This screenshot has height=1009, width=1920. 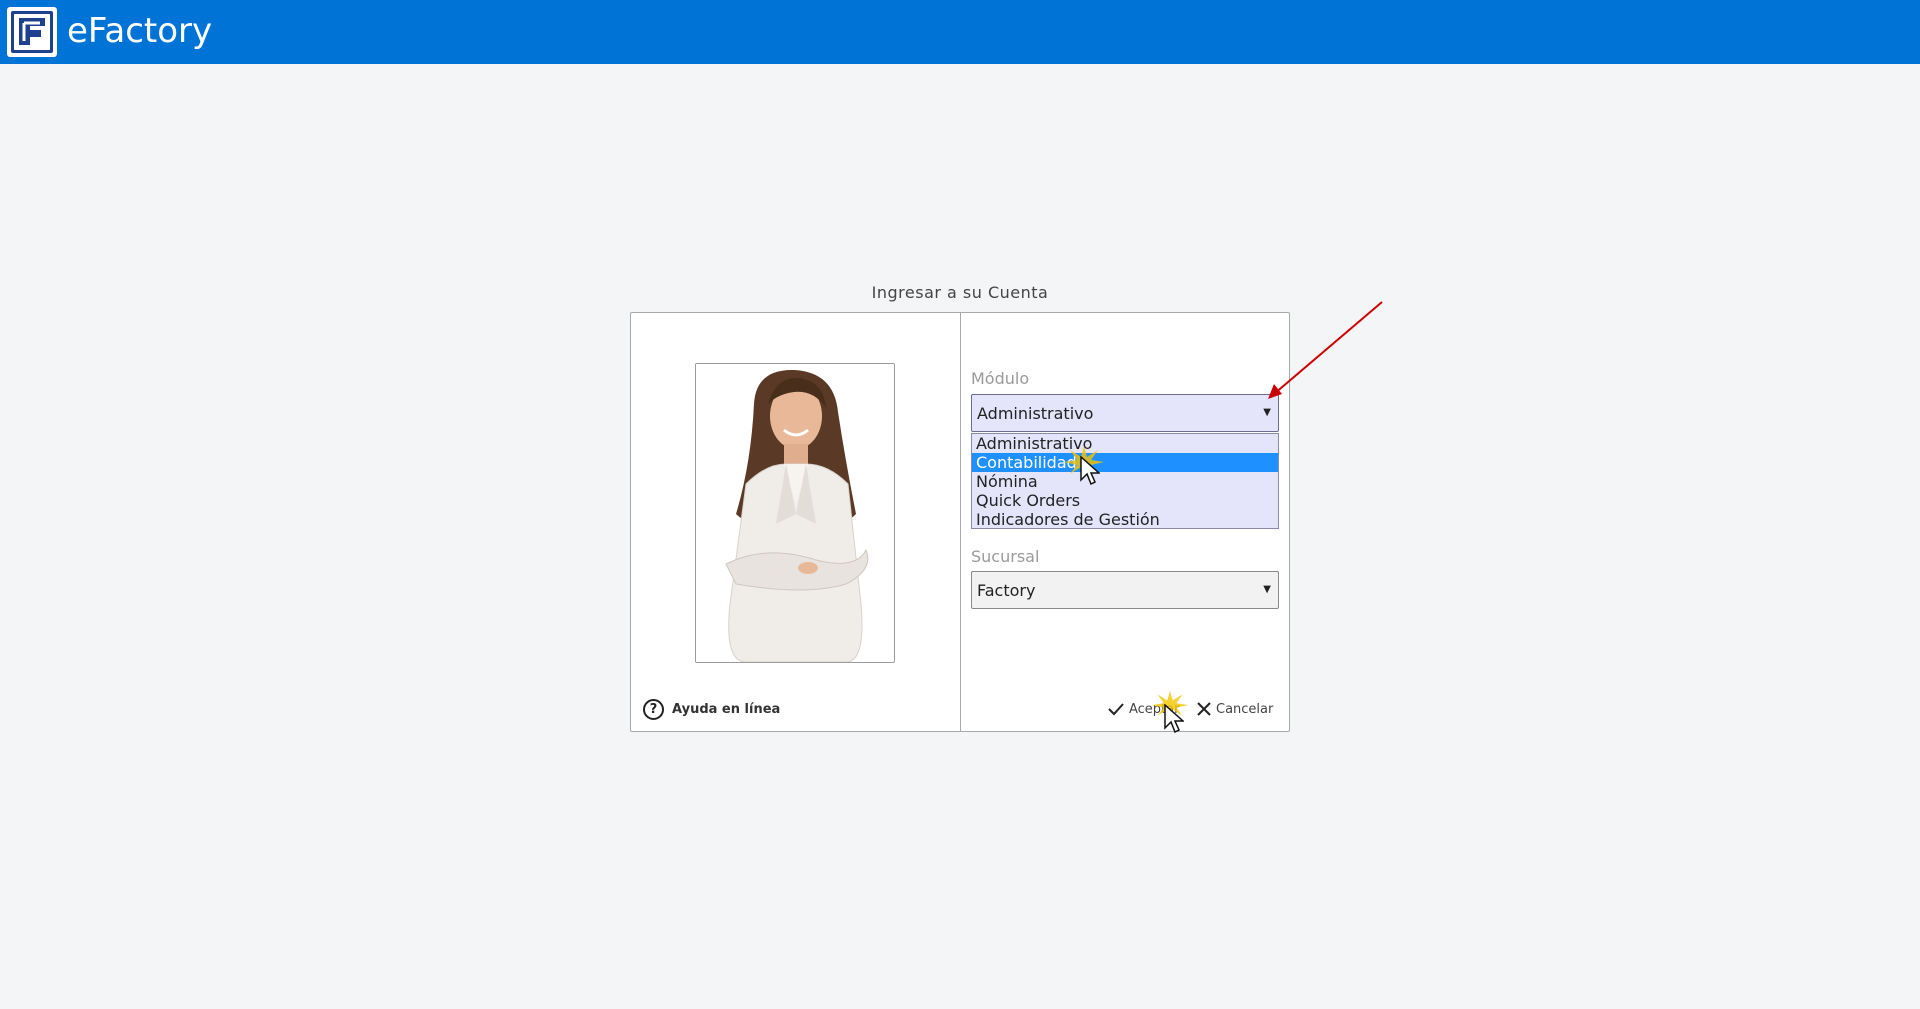 What do you see at coordinates (1125, 413) in the screenshot?
I see `modulo-select: Administrativo ▼` at bounding box center [1125, 413].